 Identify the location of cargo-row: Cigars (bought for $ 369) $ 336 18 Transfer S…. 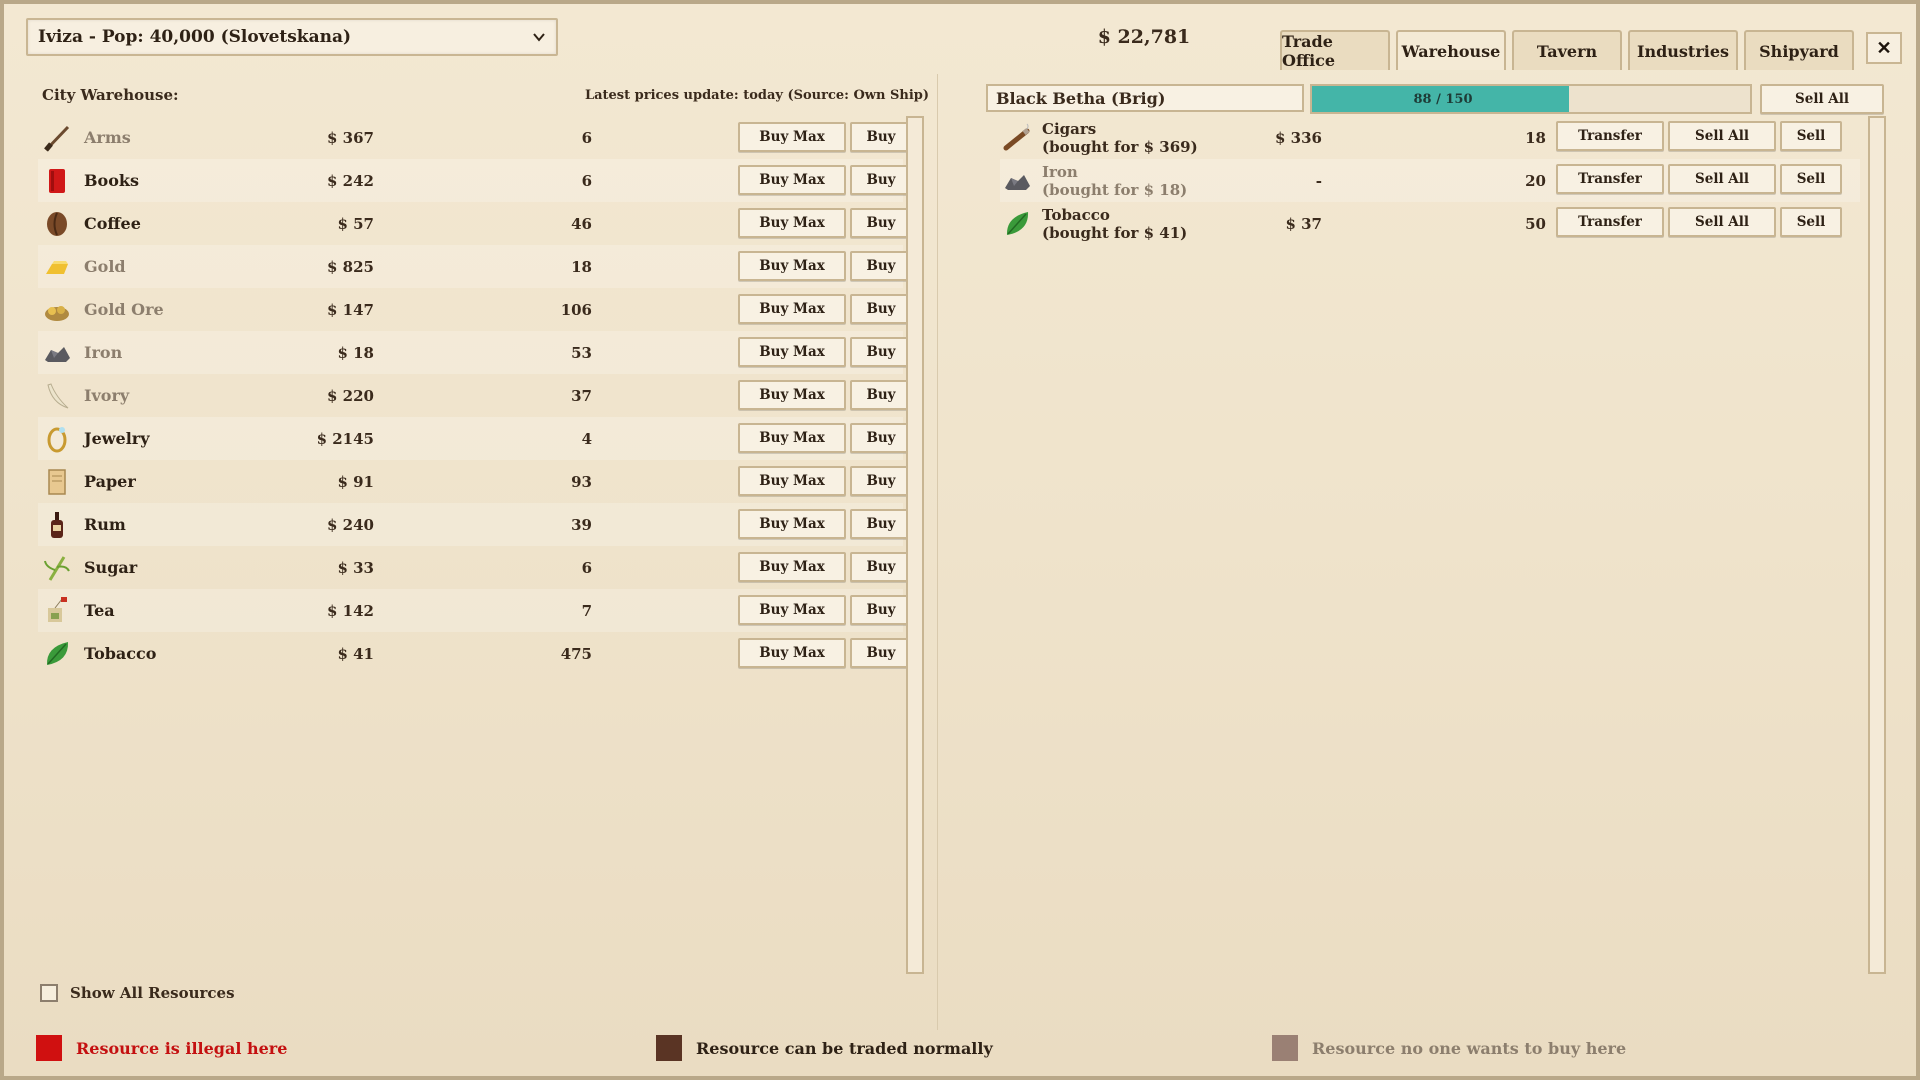
(1430, 137).